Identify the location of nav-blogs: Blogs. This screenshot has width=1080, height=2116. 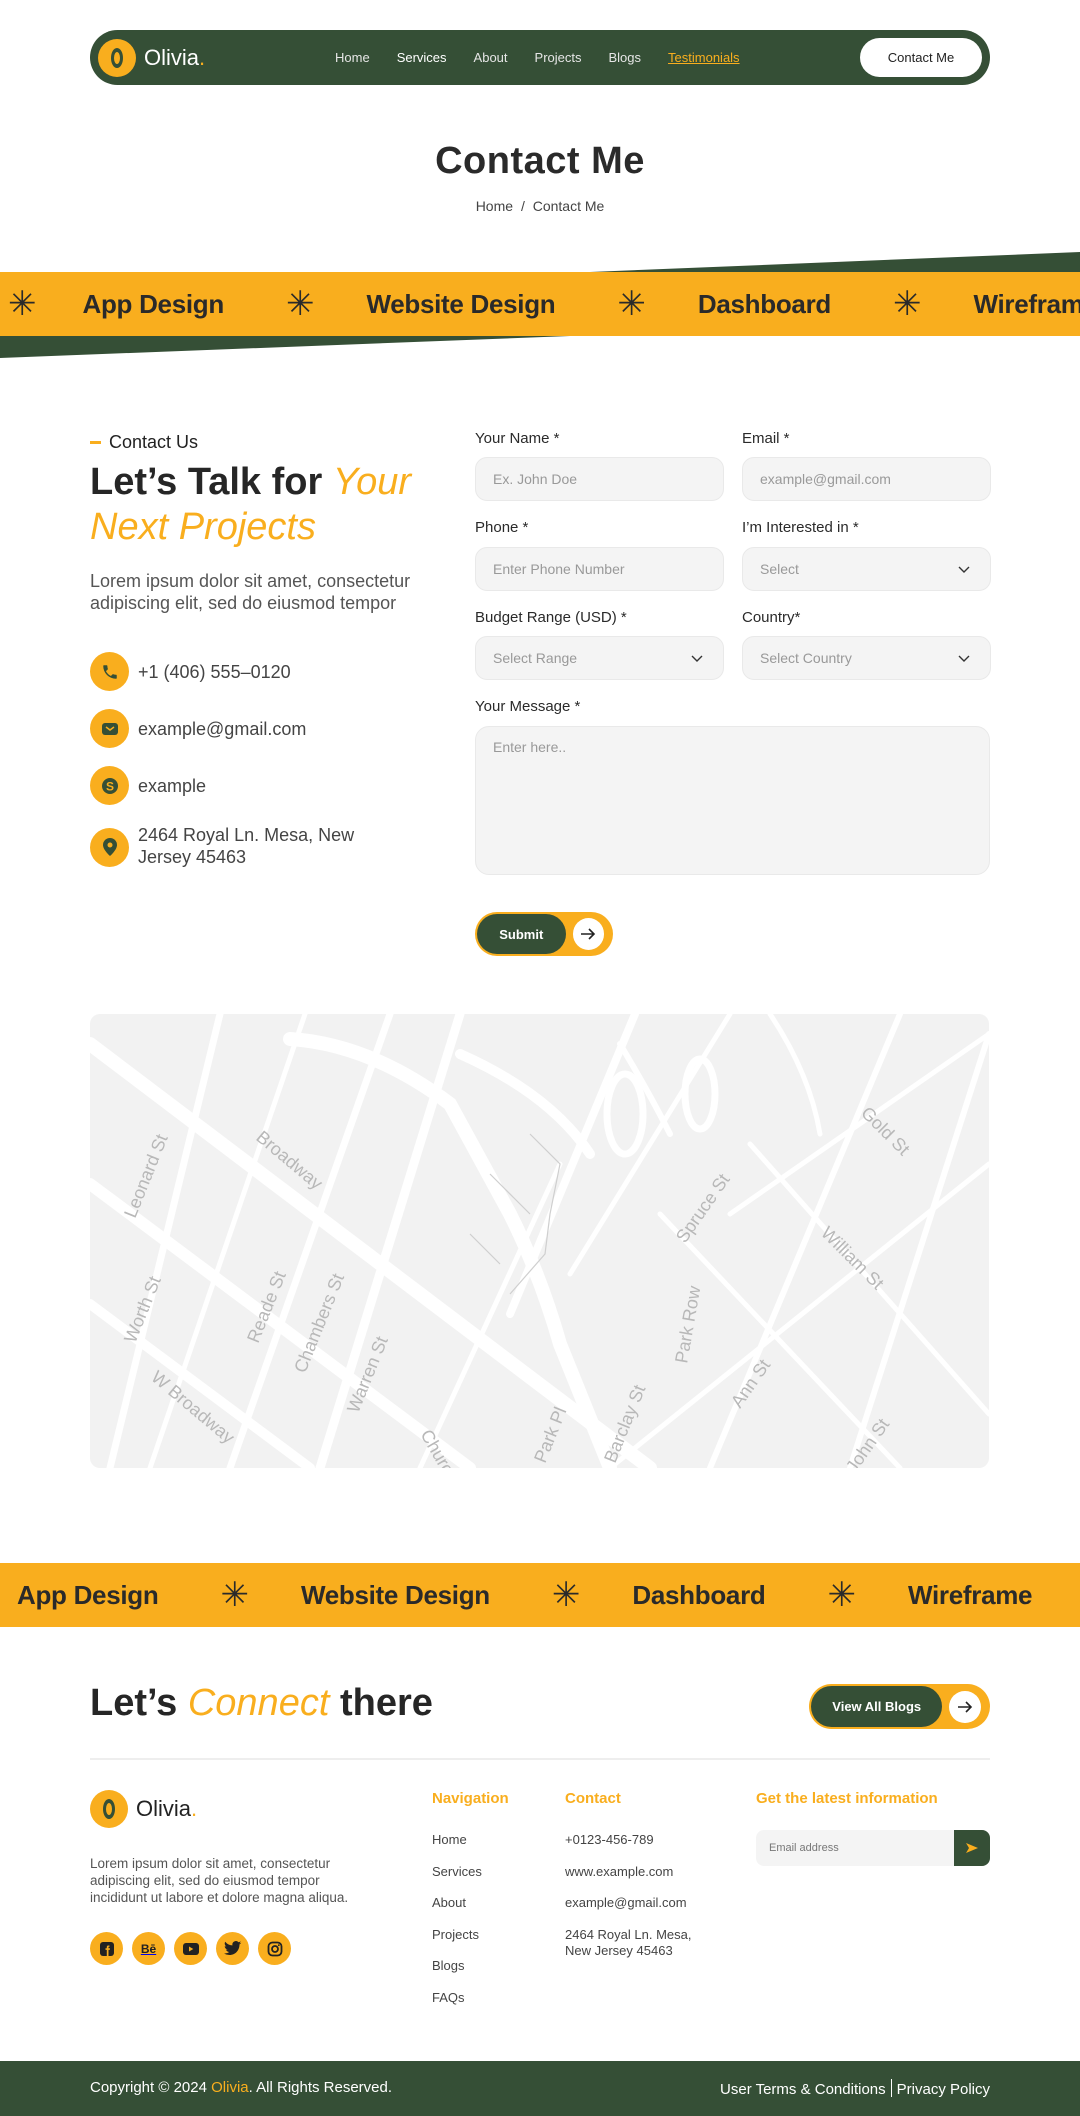
(625, 57).